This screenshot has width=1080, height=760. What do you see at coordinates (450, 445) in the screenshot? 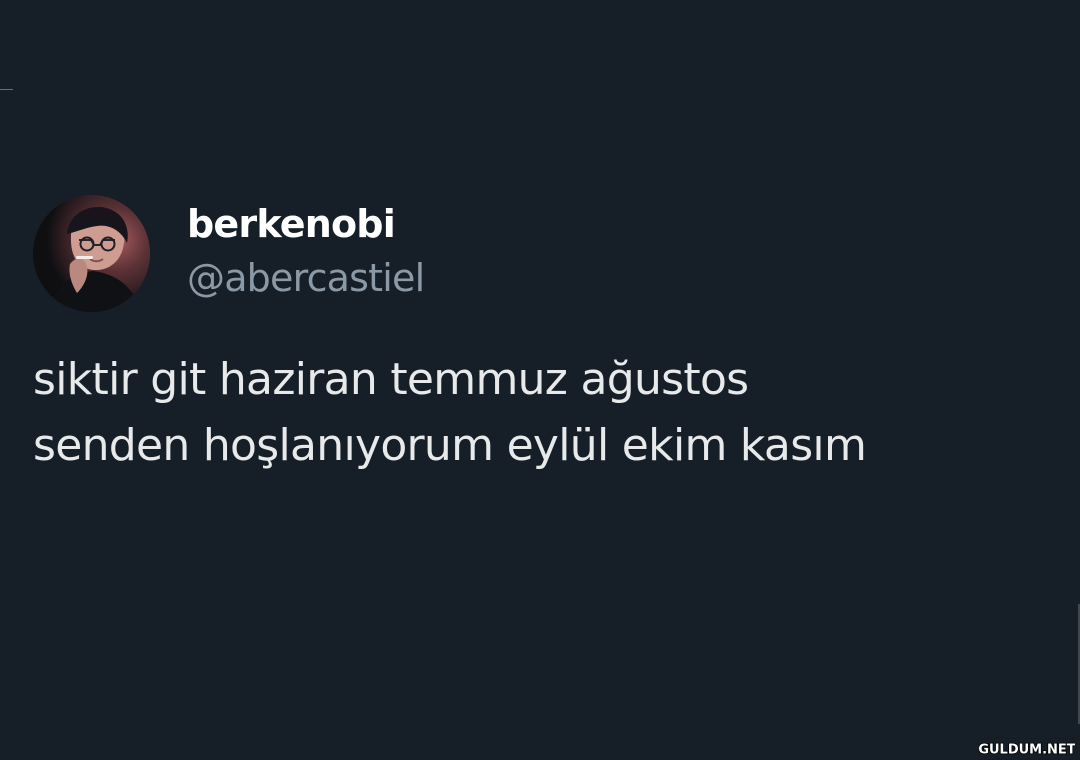
I see `tweet-text-line: senden hoşlanıyorum eylül ekim kasım` at bounding box center [450, 445].